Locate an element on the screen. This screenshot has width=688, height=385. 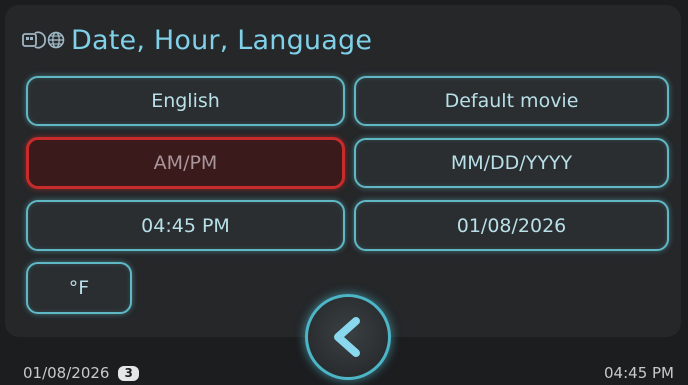
page-title: Date, Hour, Language is located at coordinates (222, 40).